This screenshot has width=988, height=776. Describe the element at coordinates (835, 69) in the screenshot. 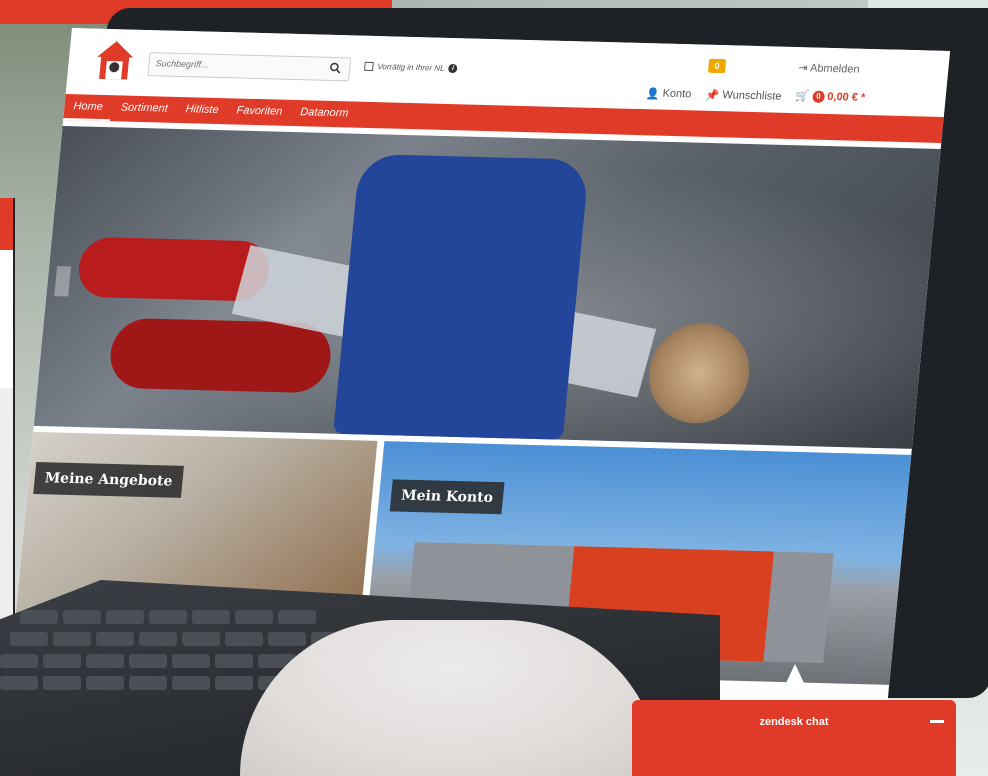

I see `logout-label: Abmelden` at that location.